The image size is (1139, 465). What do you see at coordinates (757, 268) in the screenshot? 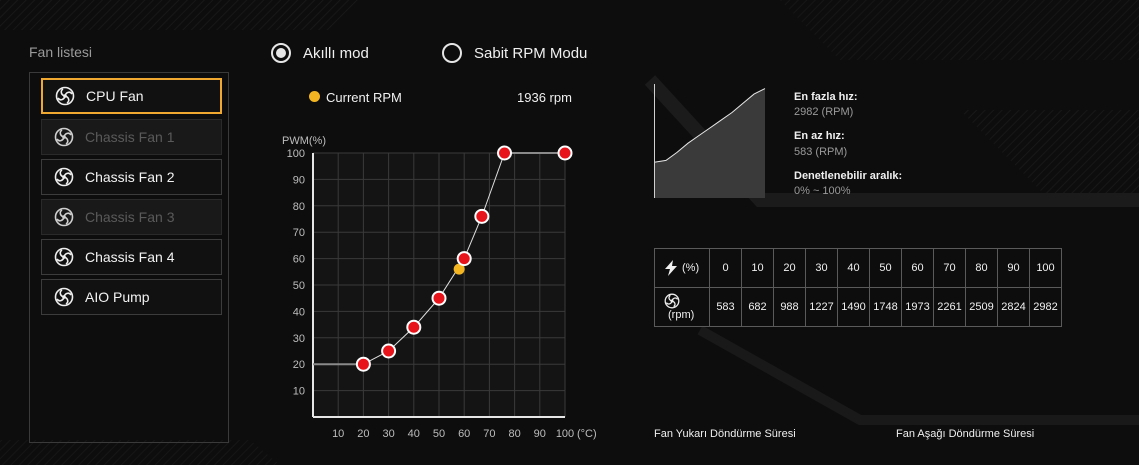
I see `pwm-cell: 10` at bounding box center [757, 268].